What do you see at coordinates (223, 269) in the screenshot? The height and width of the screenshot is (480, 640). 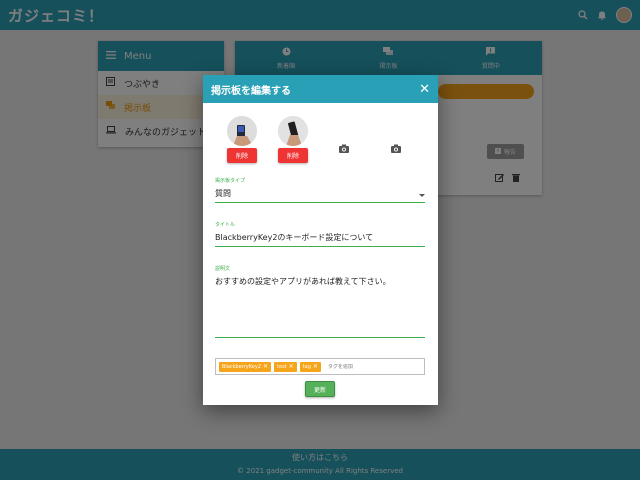 I see `description-label: 説明文` at bounding box center [223, 269].